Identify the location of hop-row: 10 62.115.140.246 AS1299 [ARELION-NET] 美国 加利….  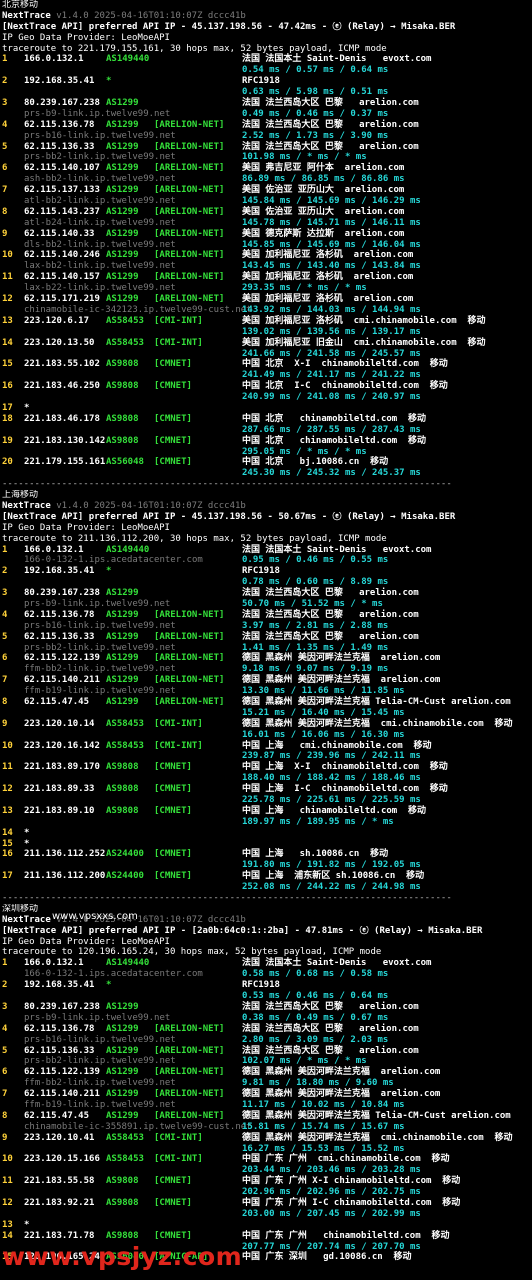
(266, 255).